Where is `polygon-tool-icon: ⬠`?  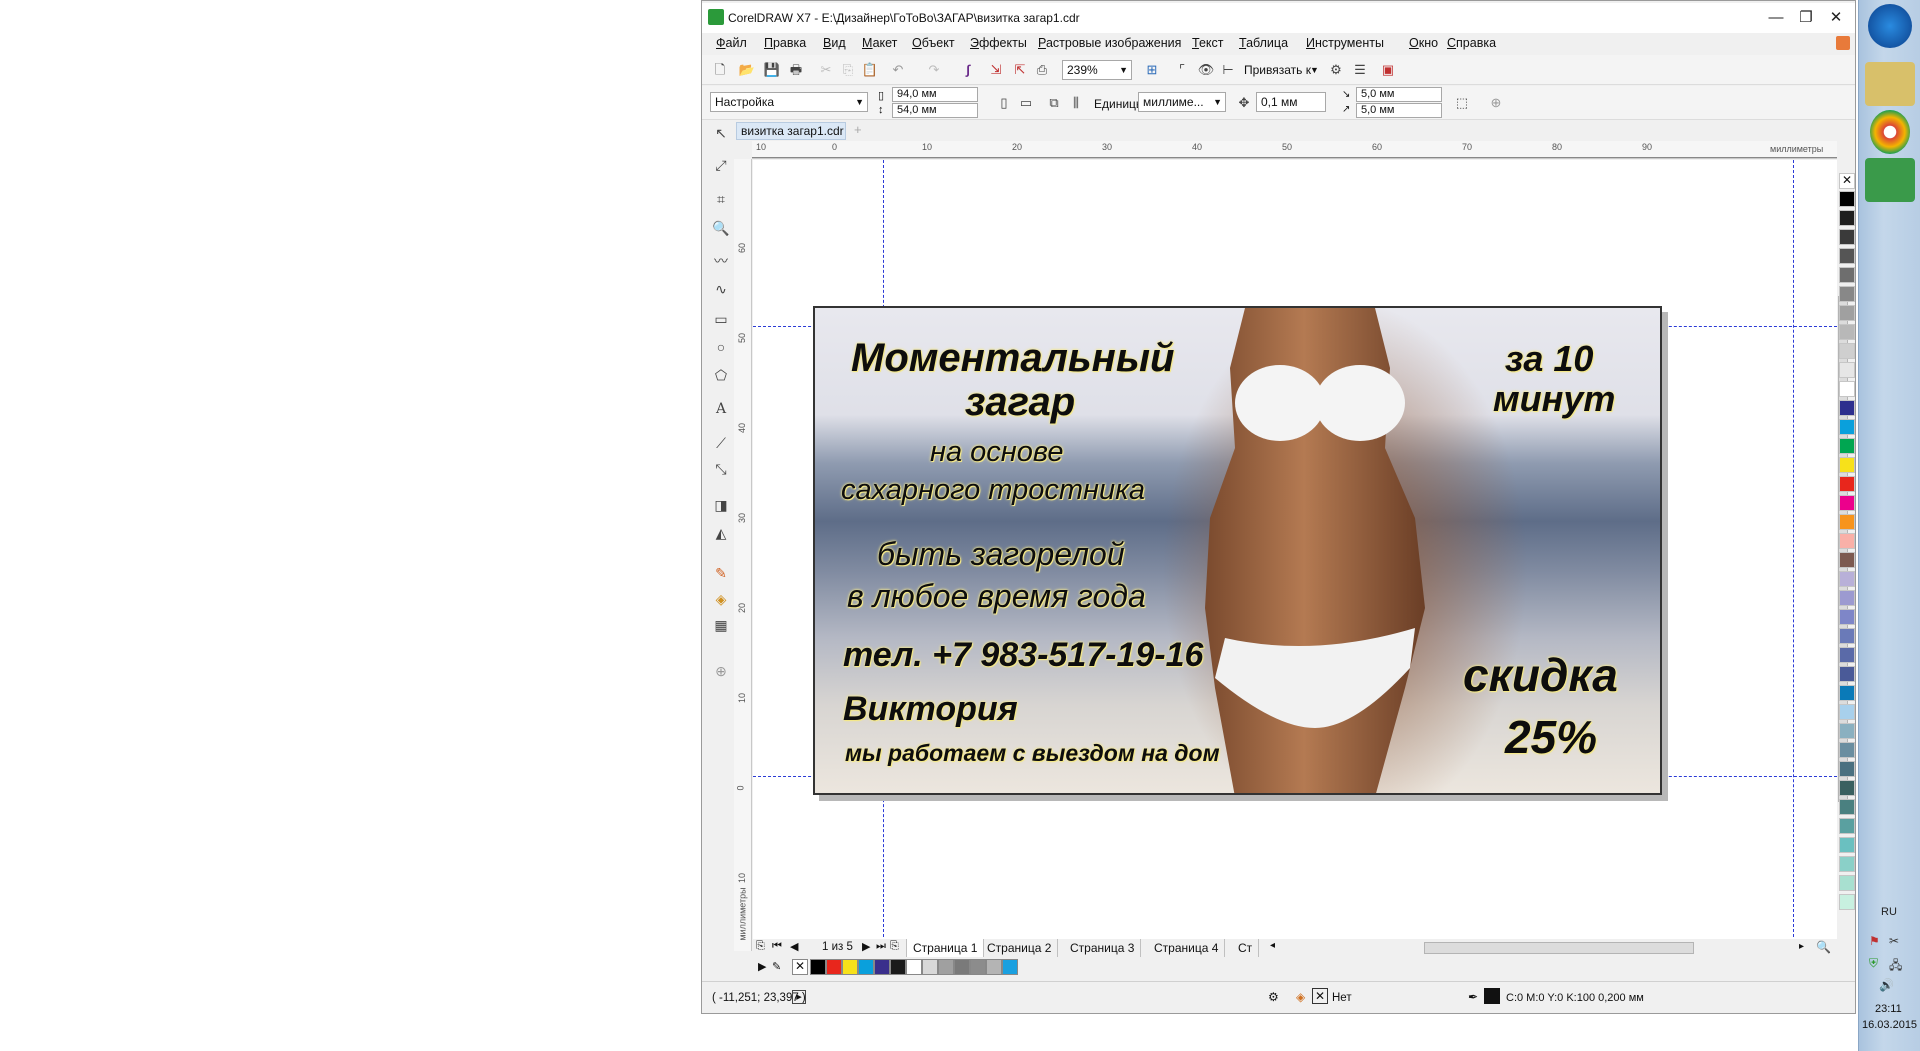 polygon-tool-icon: ⬠ is located at coordinates (721, 376).